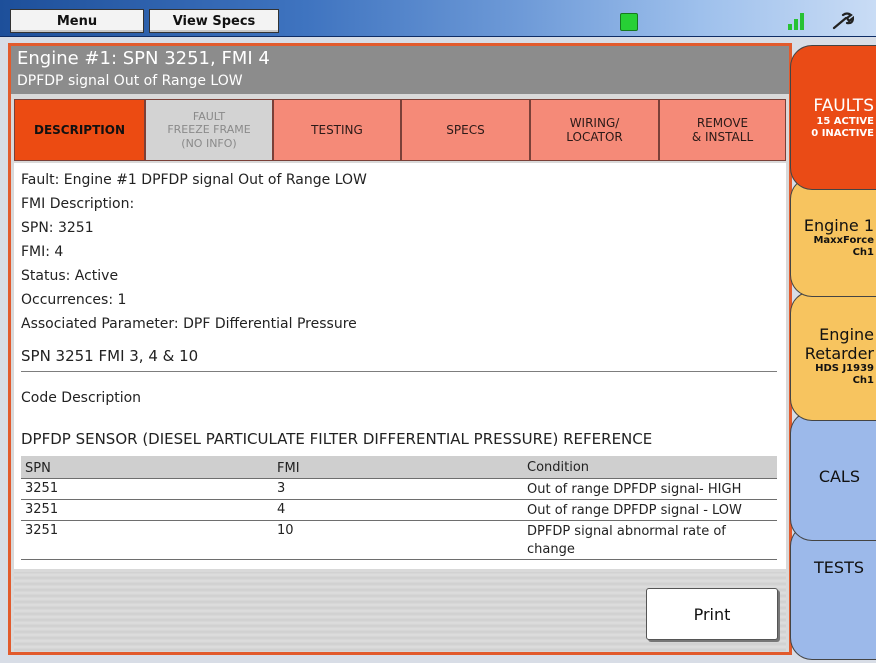 The height and width of the screenshot is (663, 876). I want to click on table-row: 3251 3 Out of range DPFDP signal- HIGH, so click(399, 489).